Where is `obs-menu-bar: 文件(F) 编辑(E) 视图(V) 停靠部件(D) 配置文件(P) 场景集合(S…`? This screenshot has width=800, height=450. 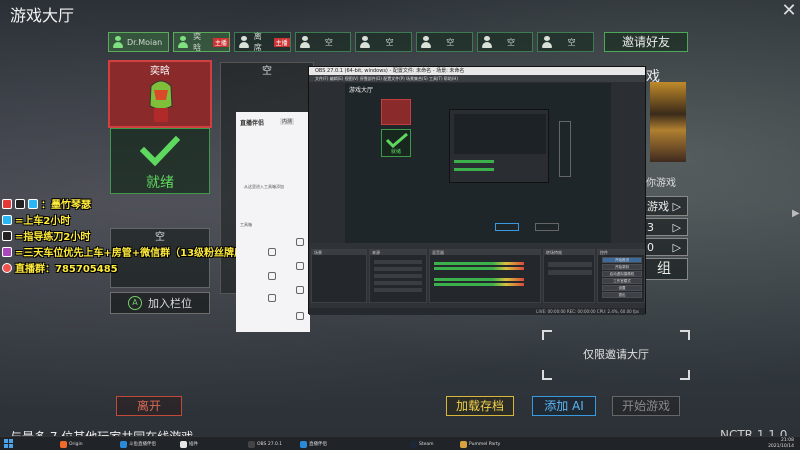
obs-menu-bar: 文件(F) 编辑(E) 视图(V) 停靠部件(D) 配置文件(P) 场景集合(S… is located at coordinates (477, 78).